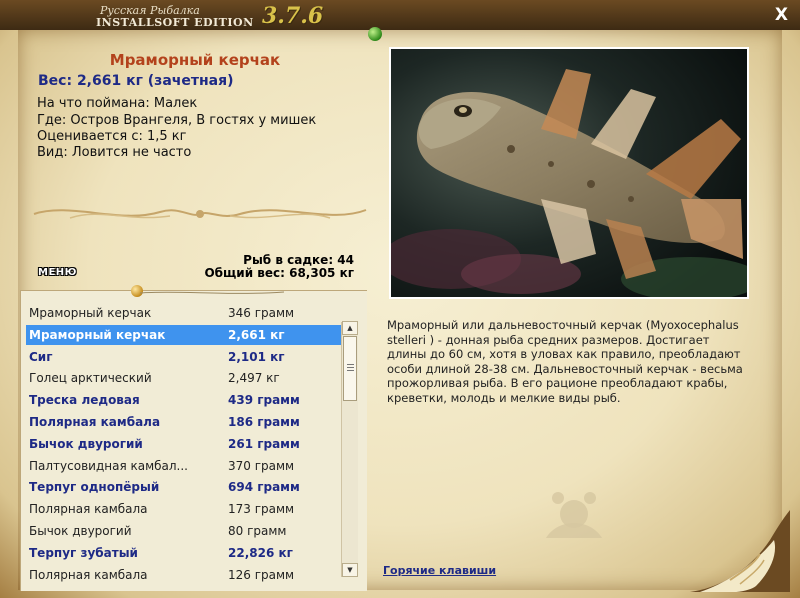 The height and width of the screenshot is (598, 800). I want to click on catch-list-row: Терпуг однопёрый 694 грамм, so click(185, 487).